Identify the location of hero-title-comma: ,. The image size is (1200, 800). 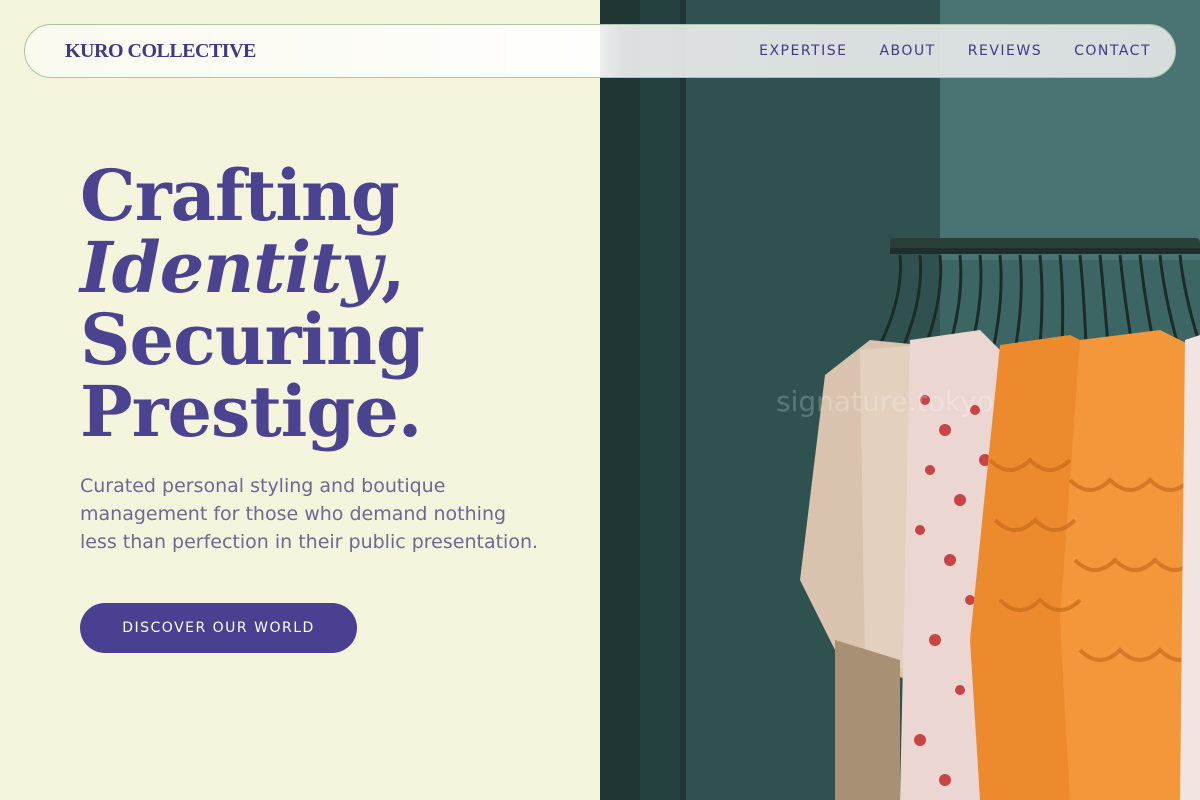
(393, 267).